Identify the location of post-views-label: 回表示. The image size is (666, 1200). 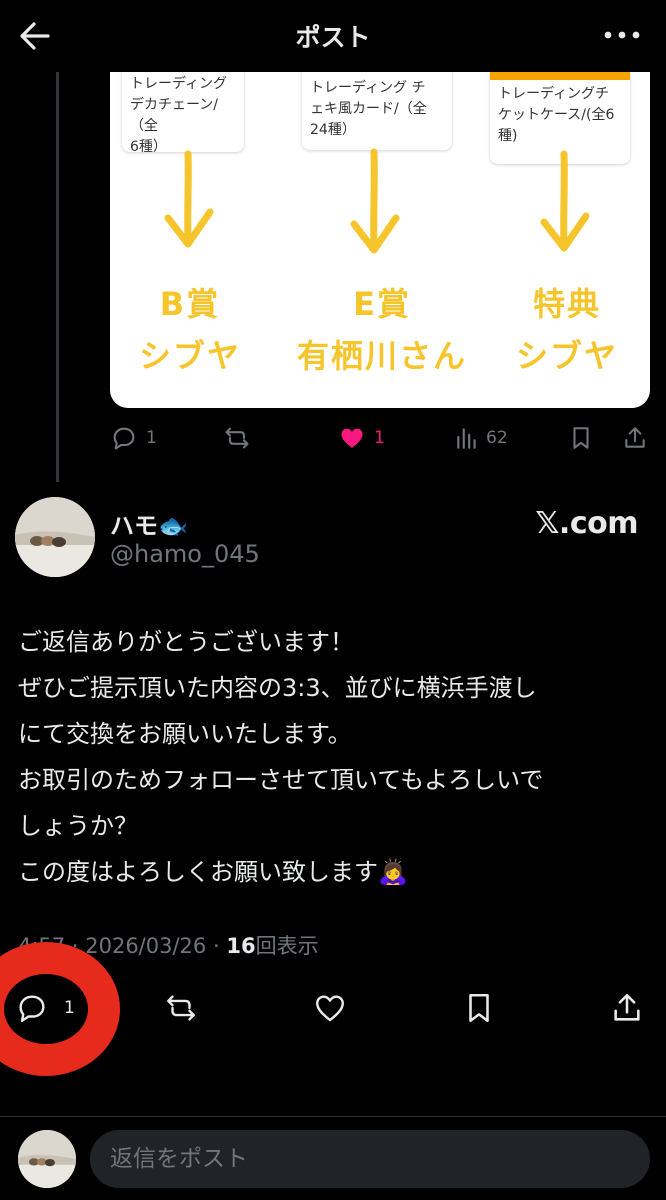
(287, 946).